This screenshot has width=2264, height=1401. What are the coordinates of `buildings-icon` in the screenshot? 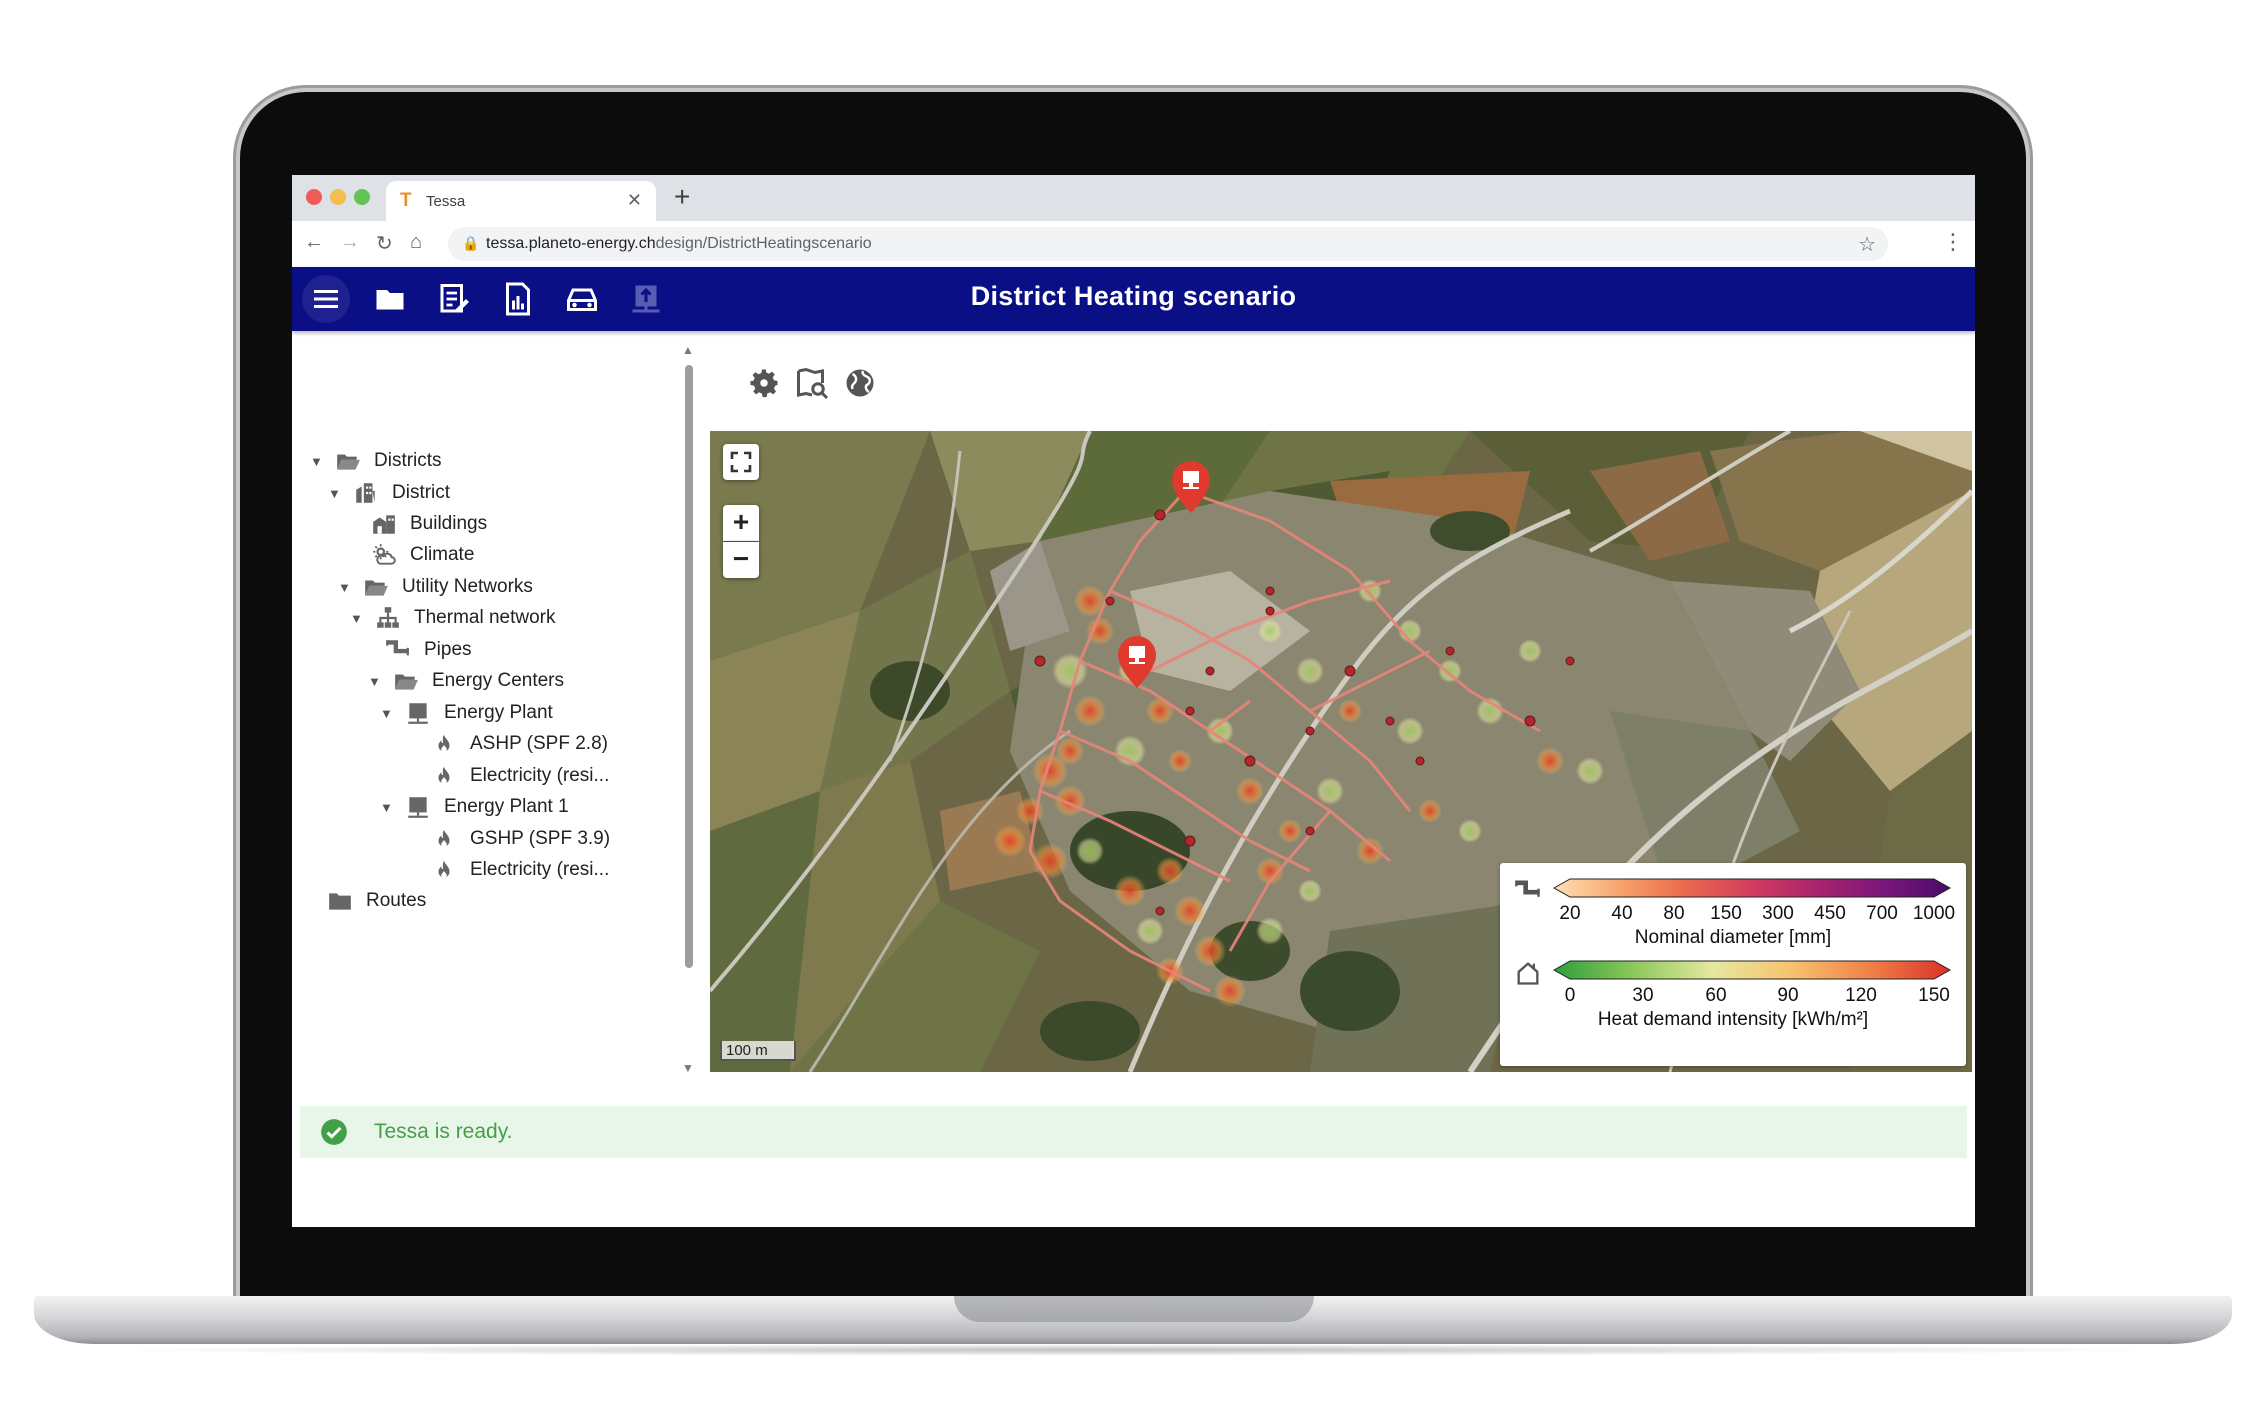 It's located at (384, 524).